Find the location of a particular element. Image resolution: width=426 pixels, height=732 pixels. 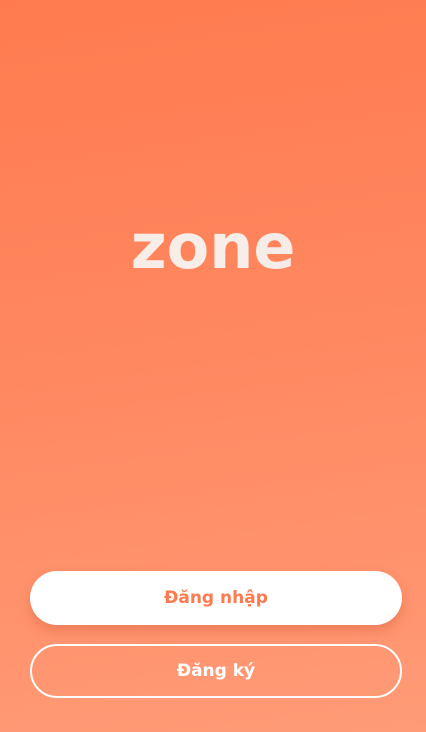

register-button: Đăng ký is located at coordinates (216, 671).